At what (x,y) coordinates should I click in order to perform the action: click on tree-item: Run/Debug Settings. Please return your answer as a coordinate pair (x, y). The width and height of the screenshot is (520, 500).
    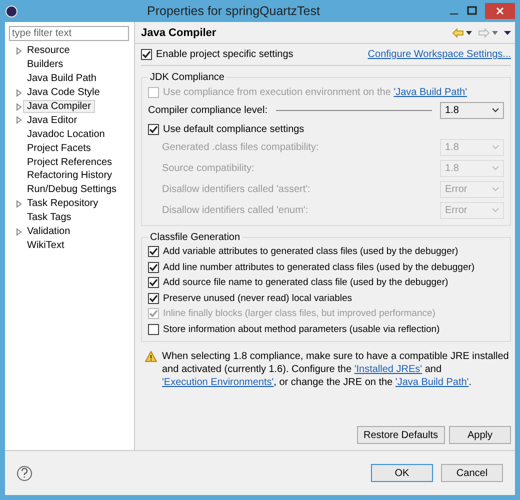
    Looking at the image, I should click on (72, 189).